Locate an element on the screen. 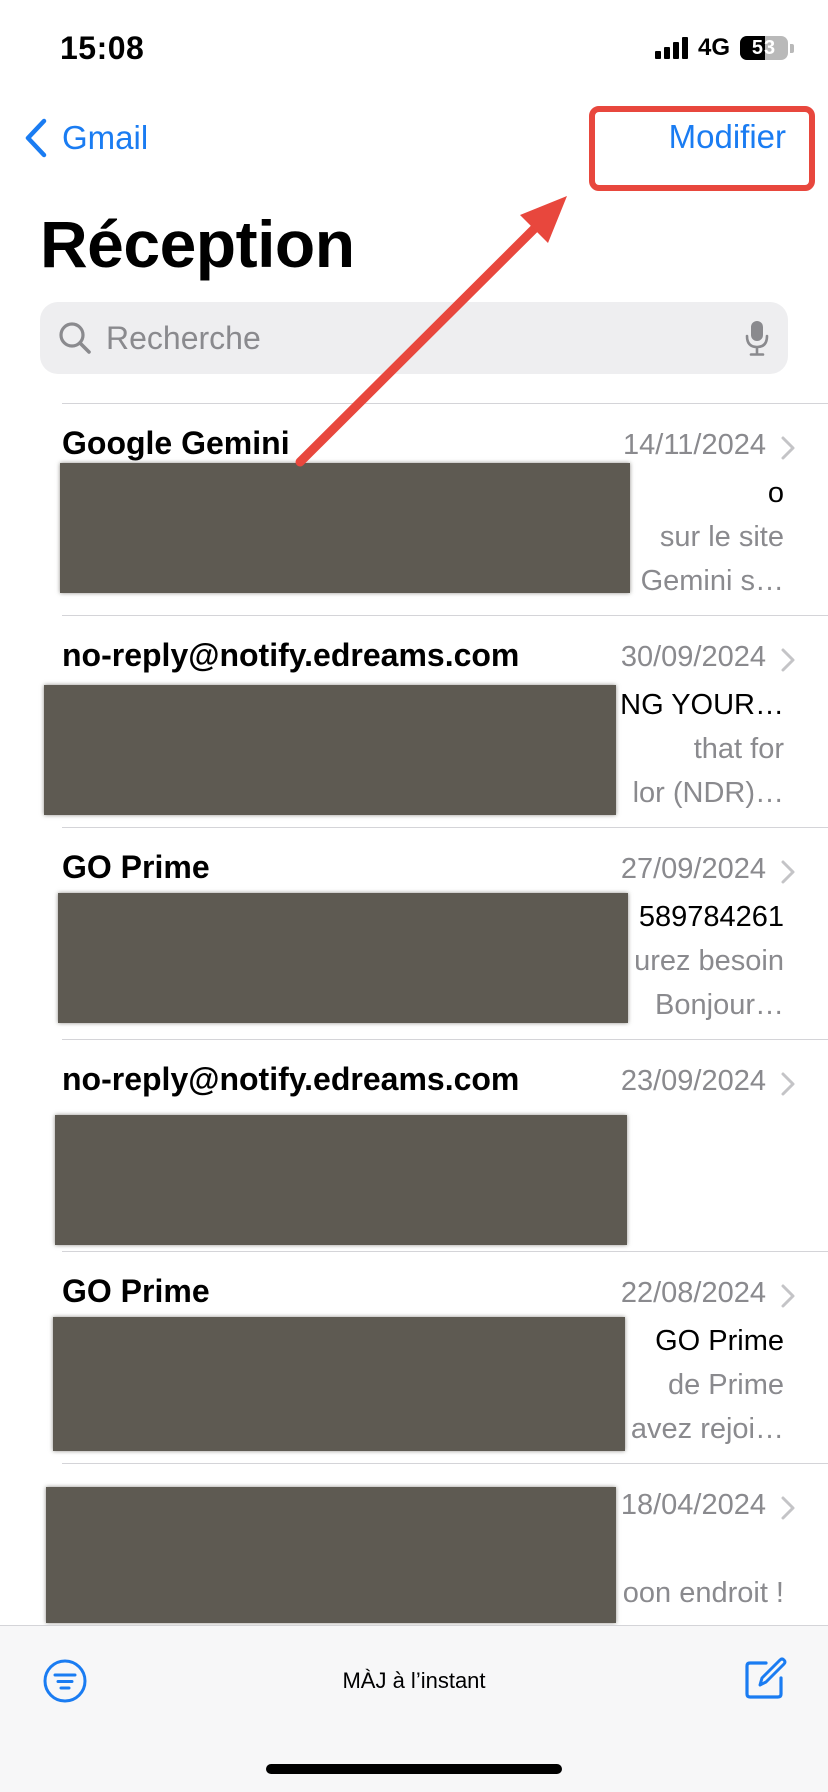 This screenshot has width=828, height=1792. mail-date: 23/09/2024 is located at coordinates (693, 1081).